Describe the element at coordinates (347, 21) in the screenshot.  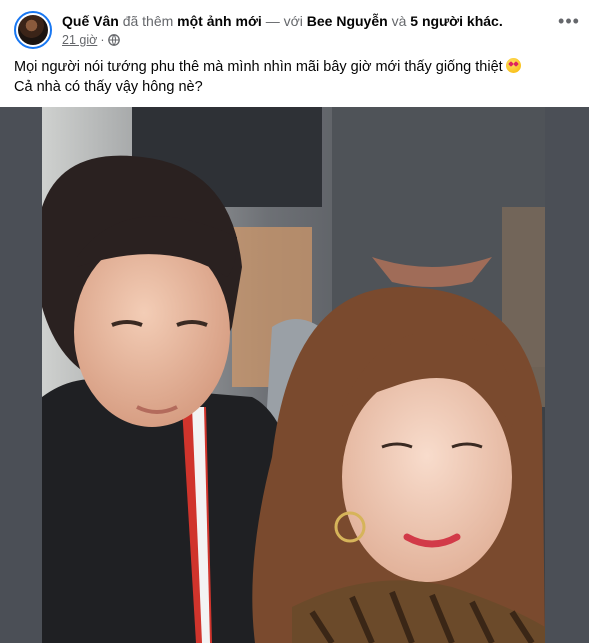
I see `tagged-person-link: Bee Nguyễn` at that location.